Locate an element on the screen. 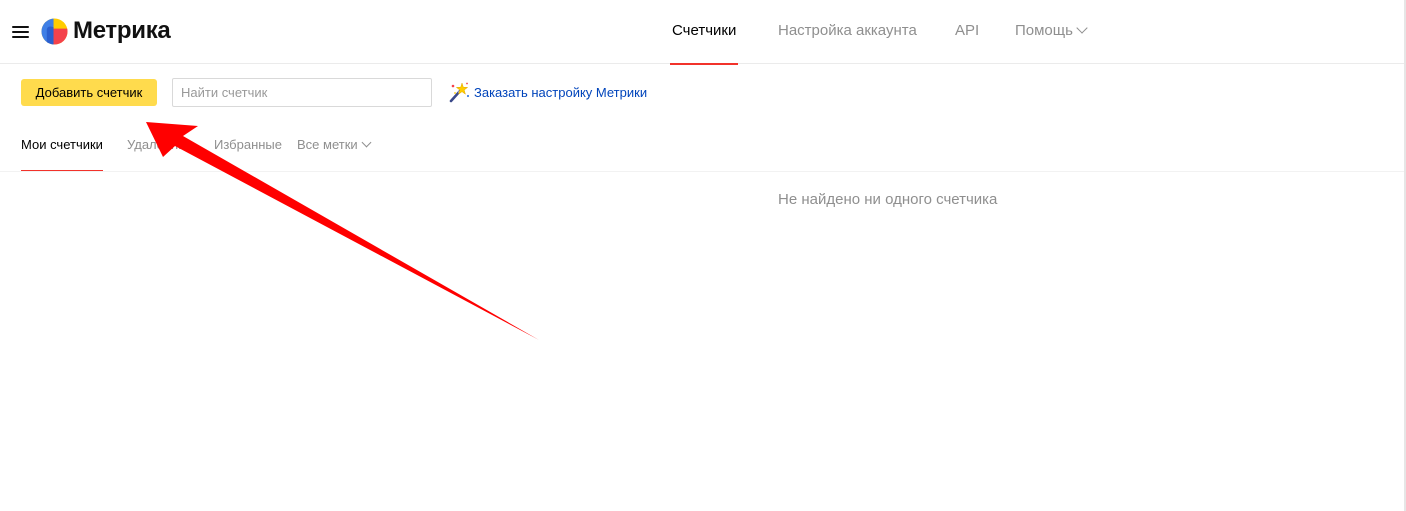 The height and width of the screenshot is (511, 1406). nav-api: API is located at coordinates (967, 32).